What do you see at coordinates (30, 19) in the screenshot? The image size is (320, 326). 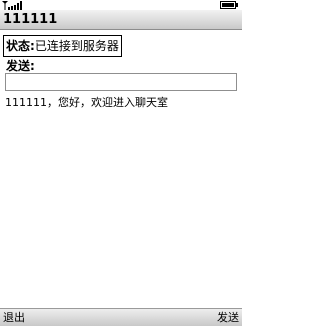 I see `window-title: 111111` at bounding box center [30, 19].